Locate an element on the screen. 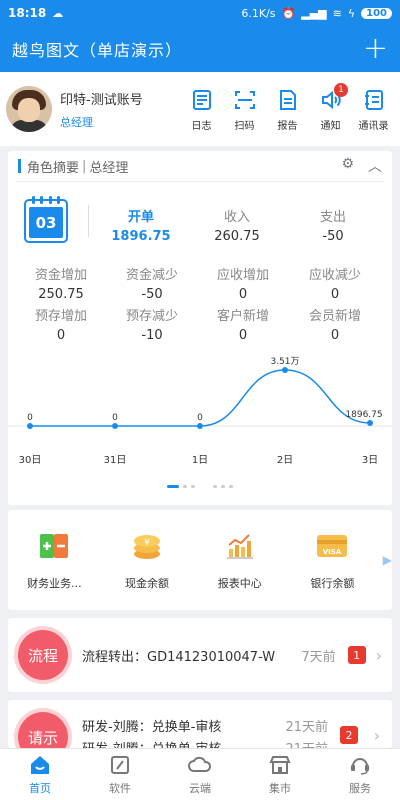  notice-badge: 1 is located at coordinates (341, 89).